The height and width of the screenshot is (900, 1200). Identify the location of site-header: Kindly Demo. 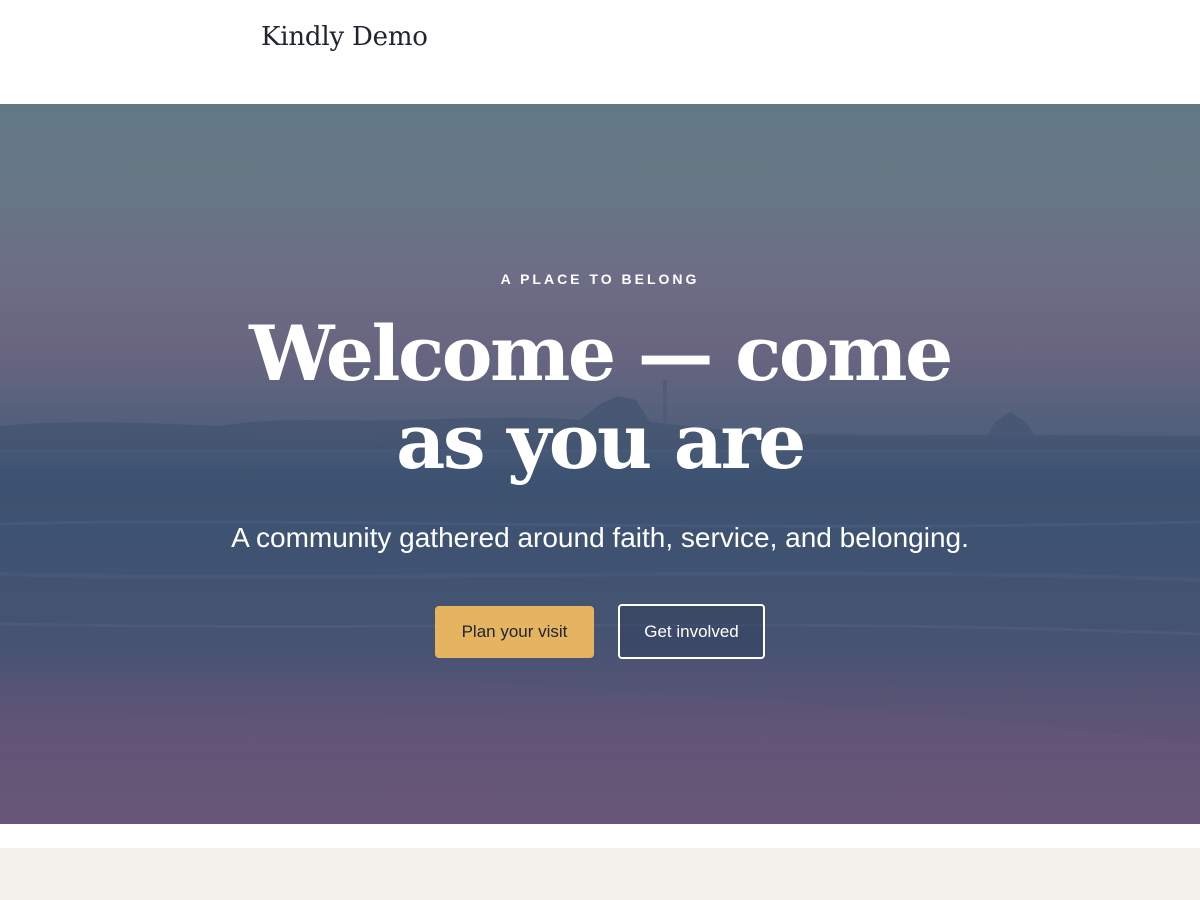
(600, 52).